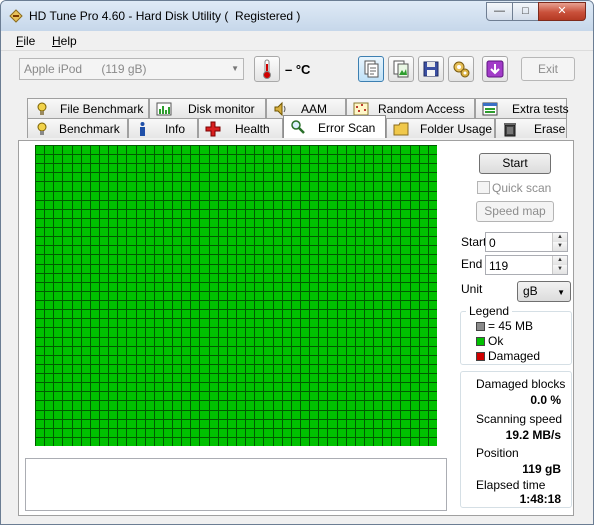 Image resolution: width=594 pixels, height=525 pixels. I want to click on end-range-stepper: 119 ▲ ▼, so click(526, 265).